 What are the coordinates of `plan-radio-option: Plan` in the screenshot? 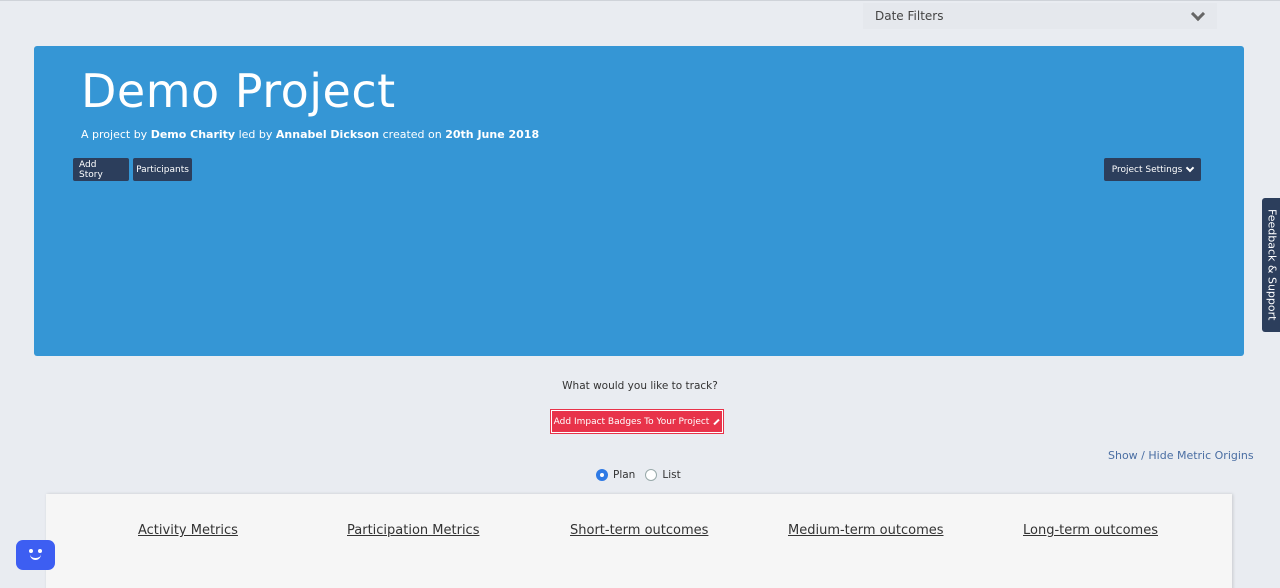 It's located at (615, 475).